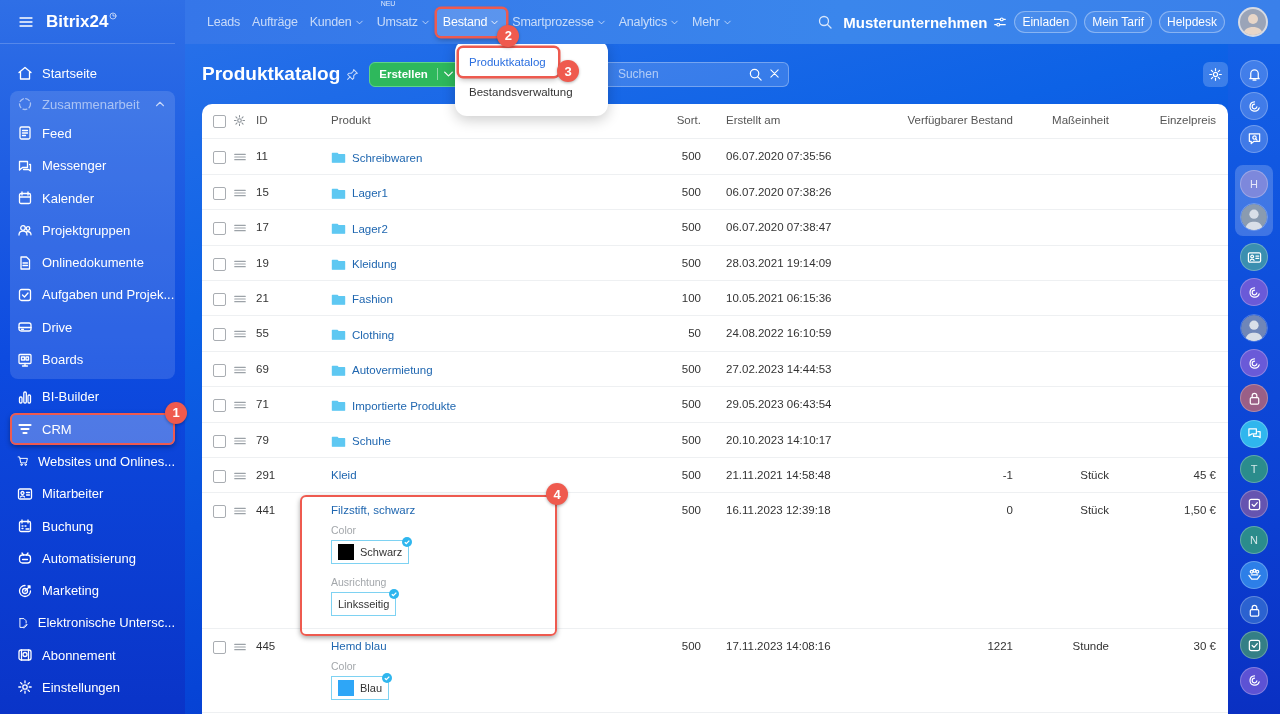 The image size is (1280, 714). What do you see at coordinates (1204, 474) in the screenshot?
I see `table-cell-text: 45 €` at bounding box center [1204, 474].